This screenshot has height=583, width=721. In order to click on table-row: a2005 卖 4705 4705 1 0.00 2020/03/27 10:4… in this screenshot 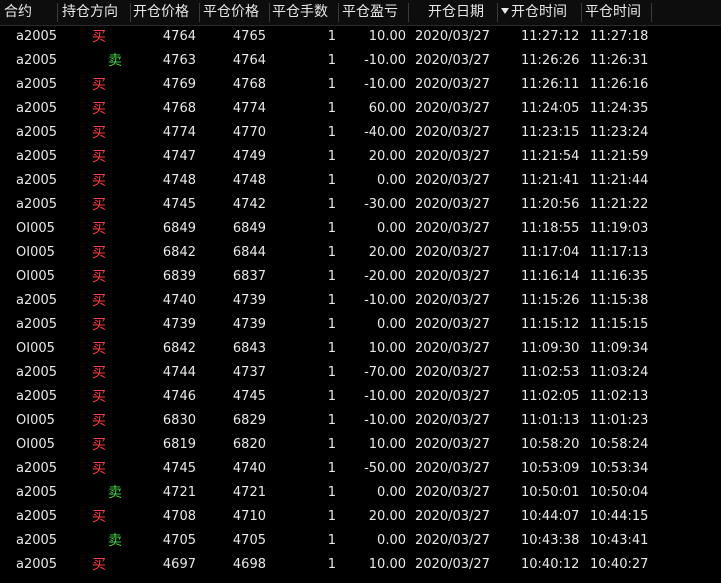, I will do `click(360, 541)`.